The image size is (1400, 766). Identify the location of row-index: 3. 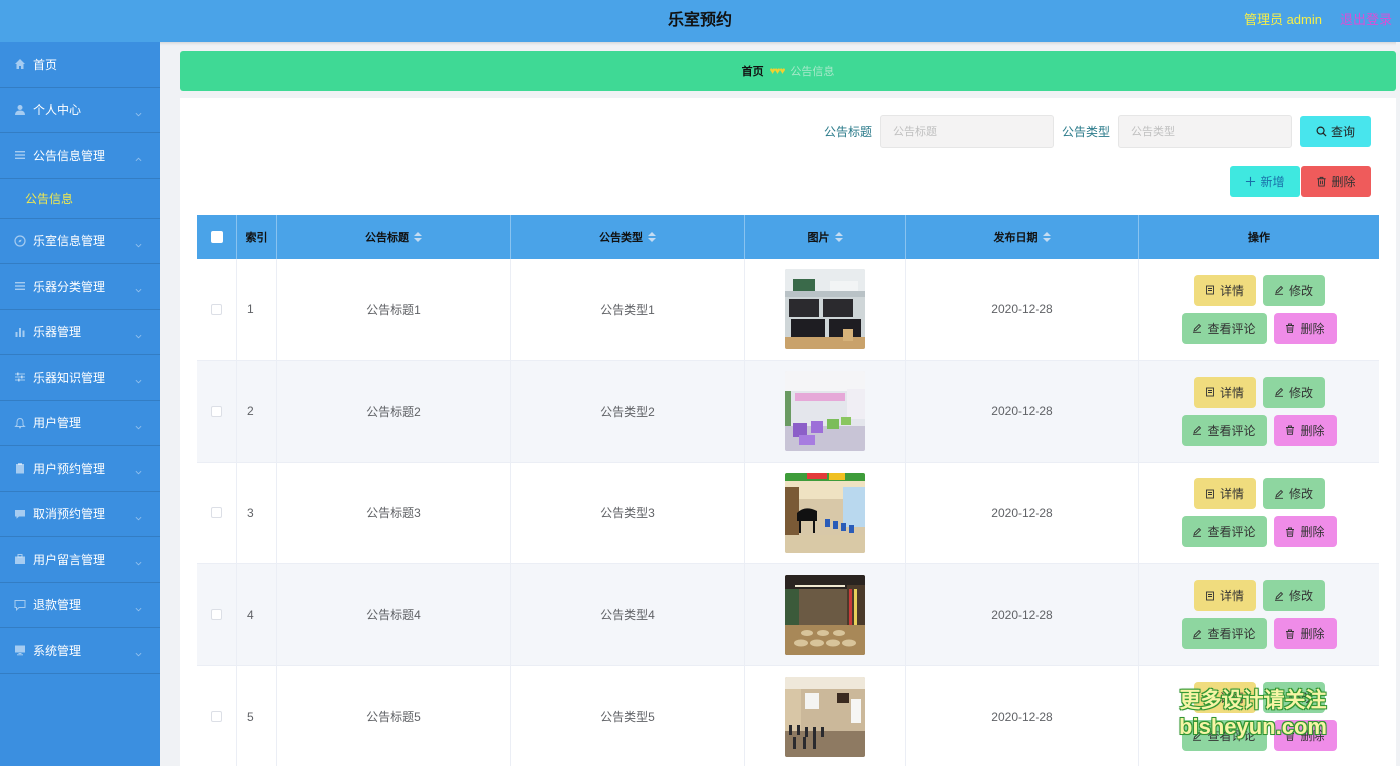
(257, 513).